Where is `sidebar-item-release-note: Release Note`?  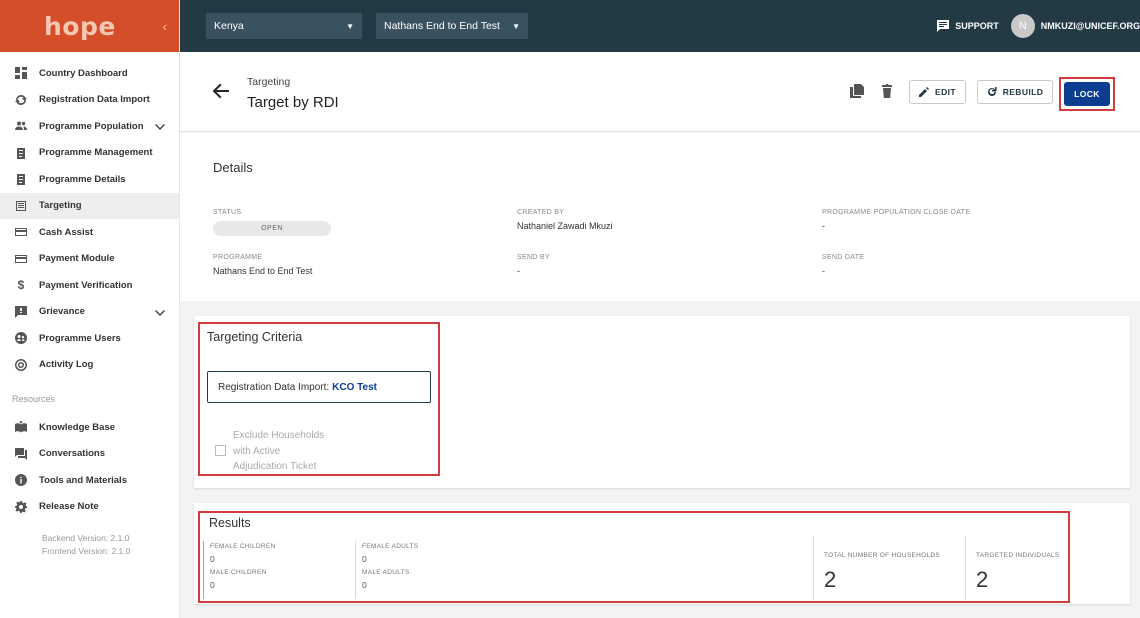 sidebar-item-release-note: Release Note is located at coordinates (89, 507).